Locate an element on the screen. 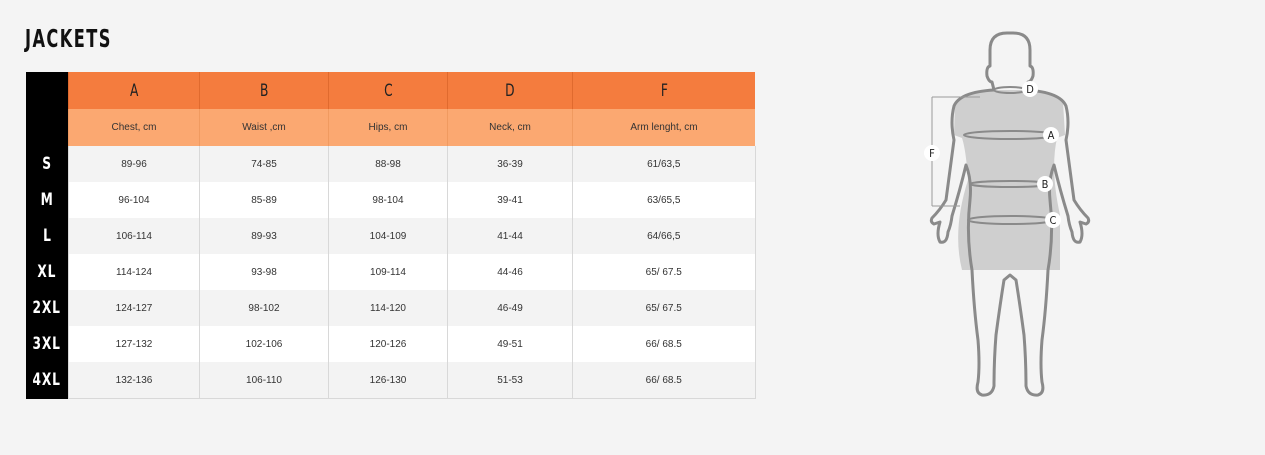 The width and height of the screenshot is (1265, 455). table-cell: 39-41 is located at coordinates (510, 200).